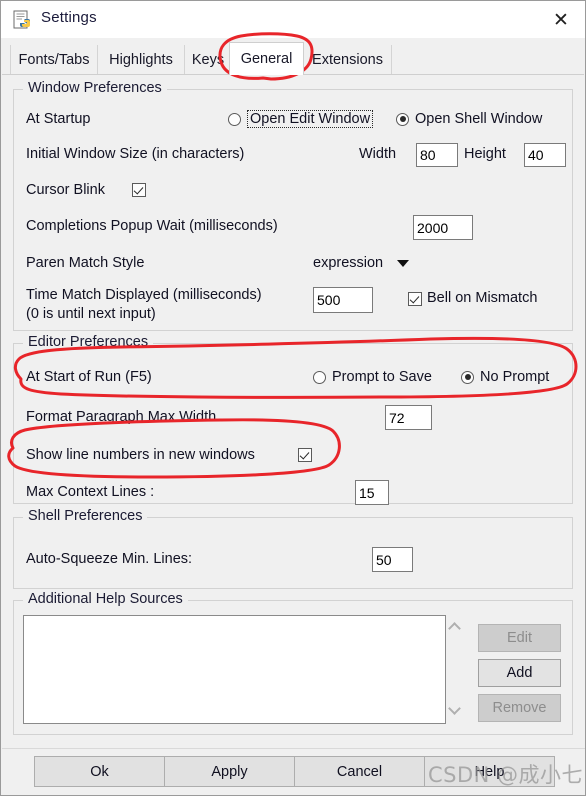 The width and height of the screenshot is (586, 796). I want to click on tab-label: Keys, so click(208, 60).